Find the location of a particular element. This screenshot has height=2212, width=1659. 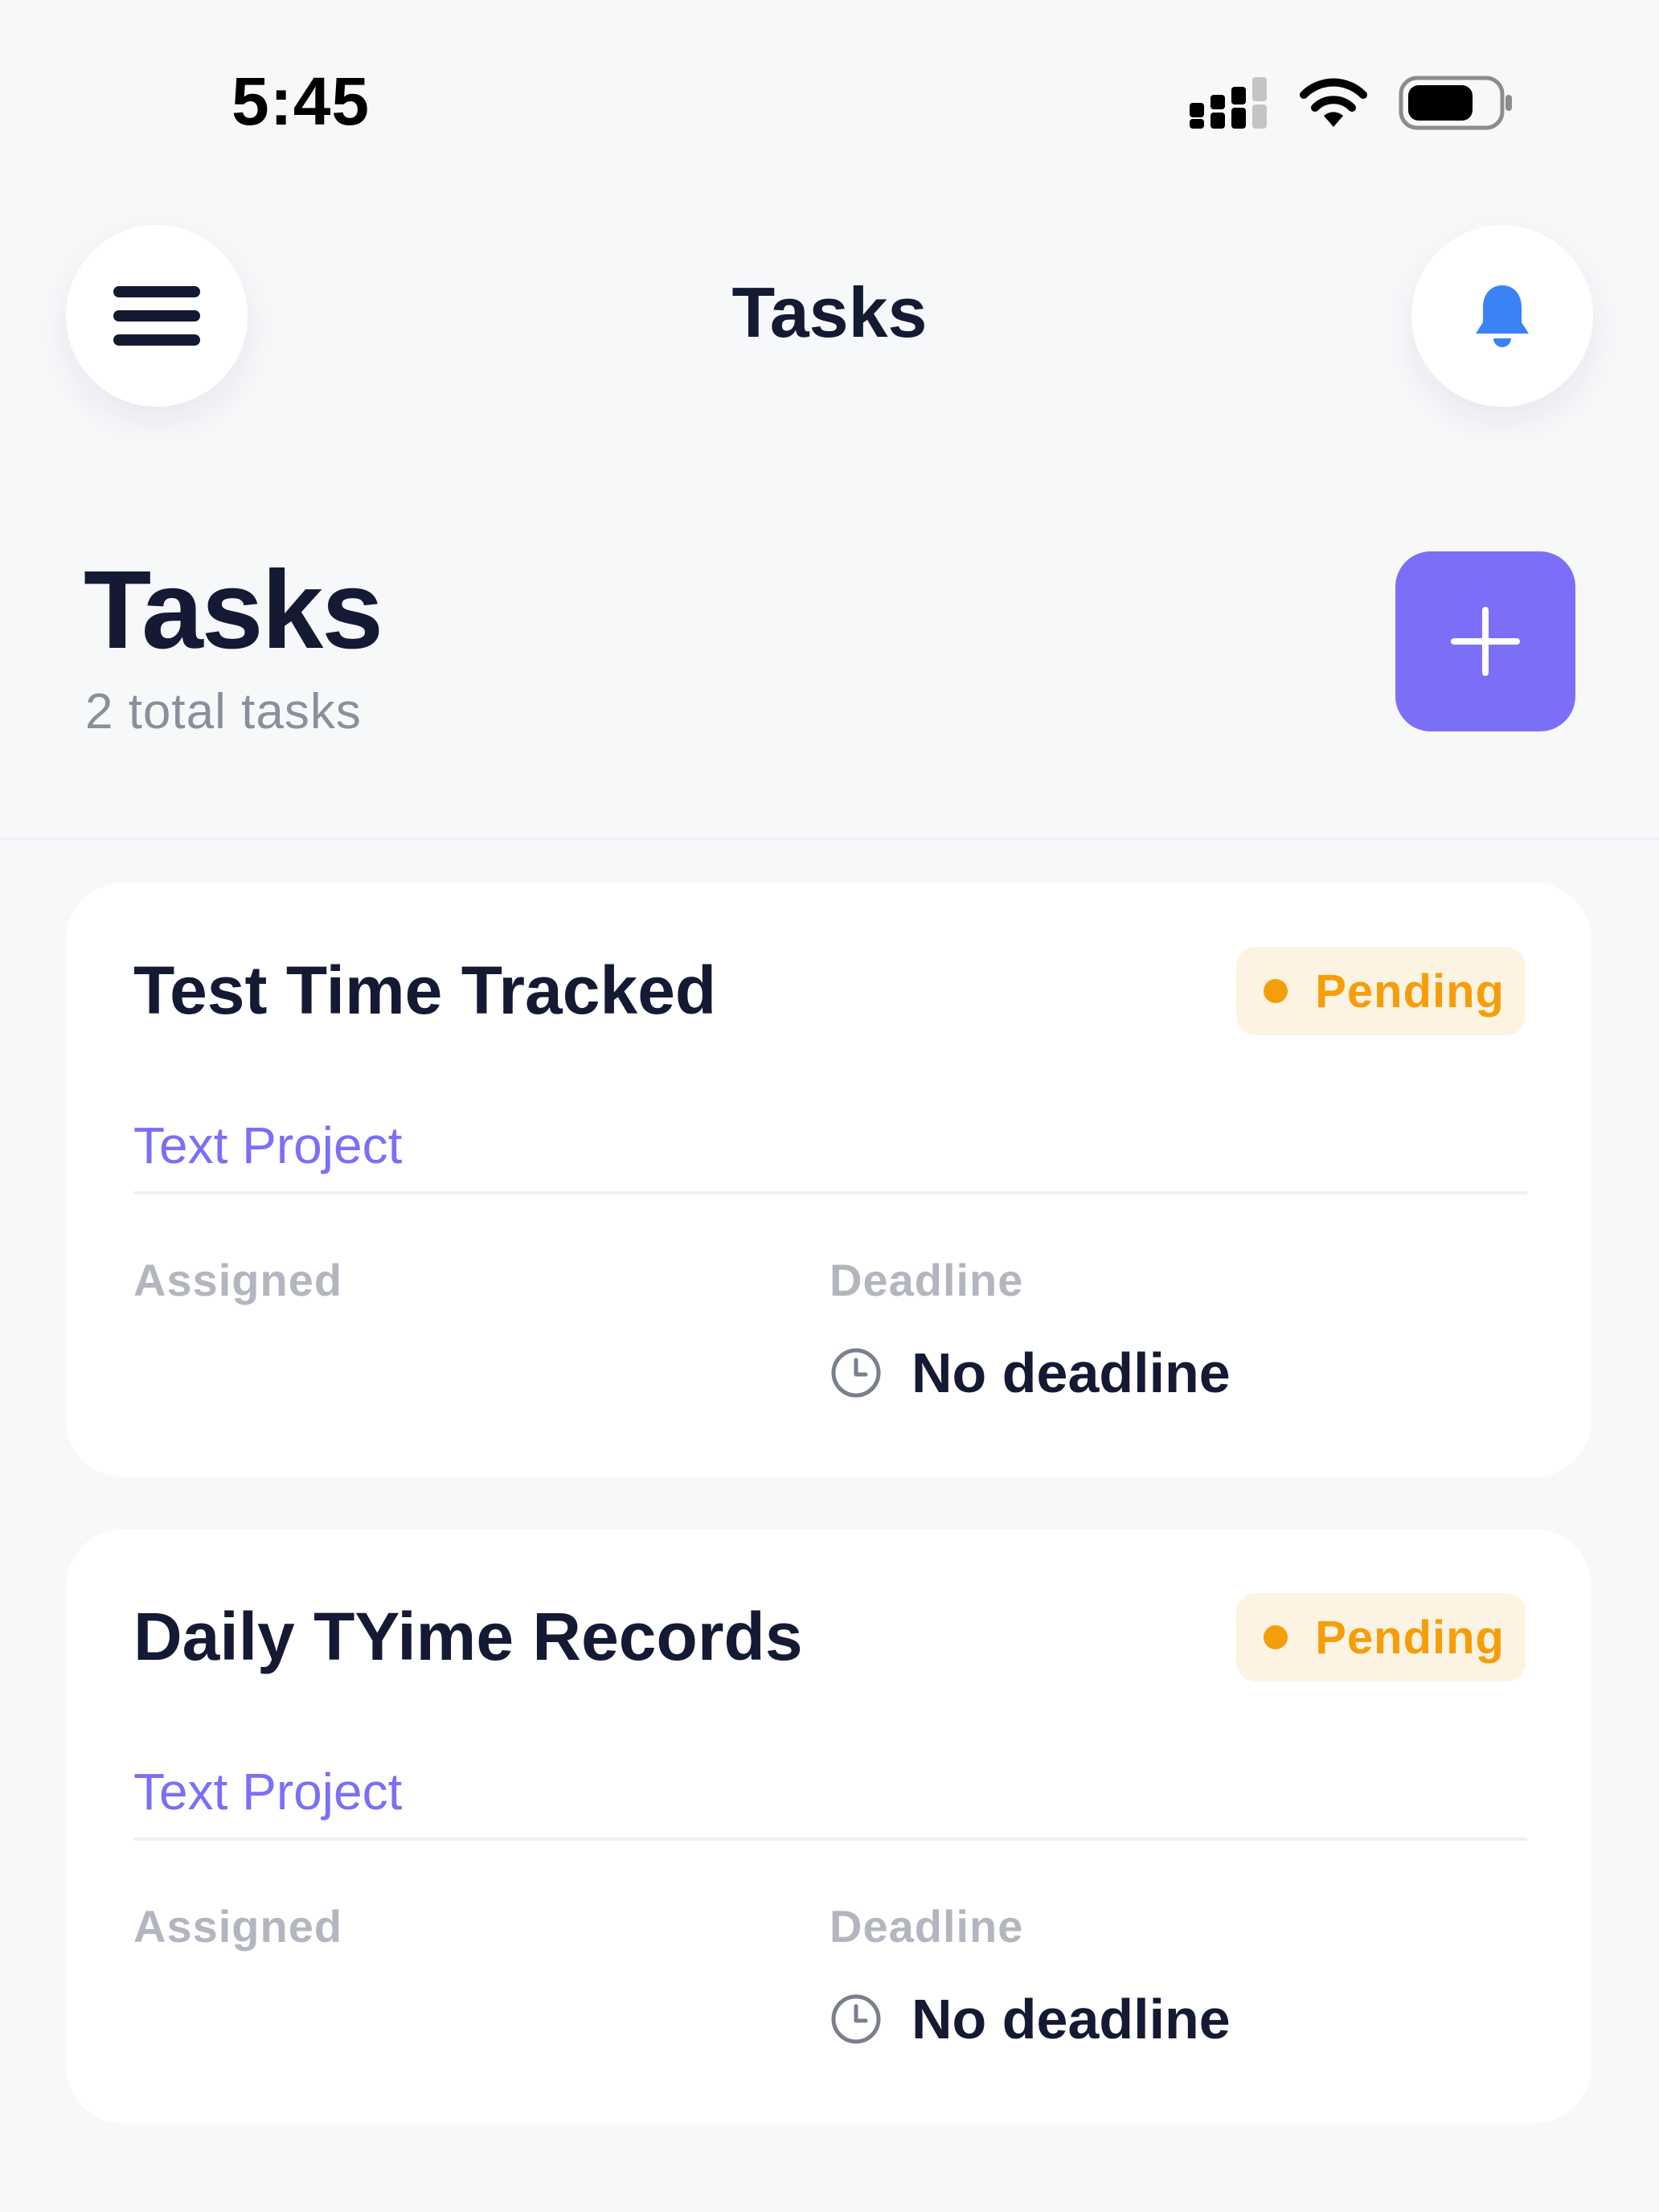

battery-icon is located at coordinates (1455, 103).